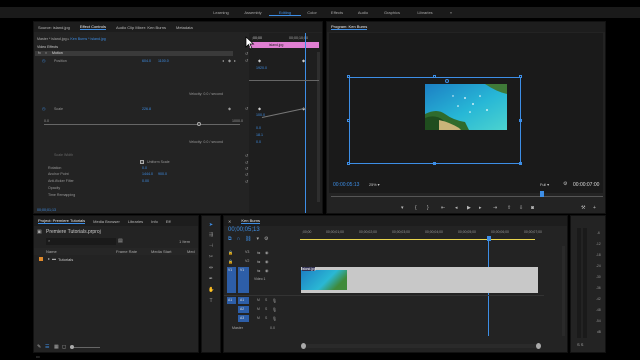  I want to click on scale-add-keyframe-icon: ◆, so click(229, 108).